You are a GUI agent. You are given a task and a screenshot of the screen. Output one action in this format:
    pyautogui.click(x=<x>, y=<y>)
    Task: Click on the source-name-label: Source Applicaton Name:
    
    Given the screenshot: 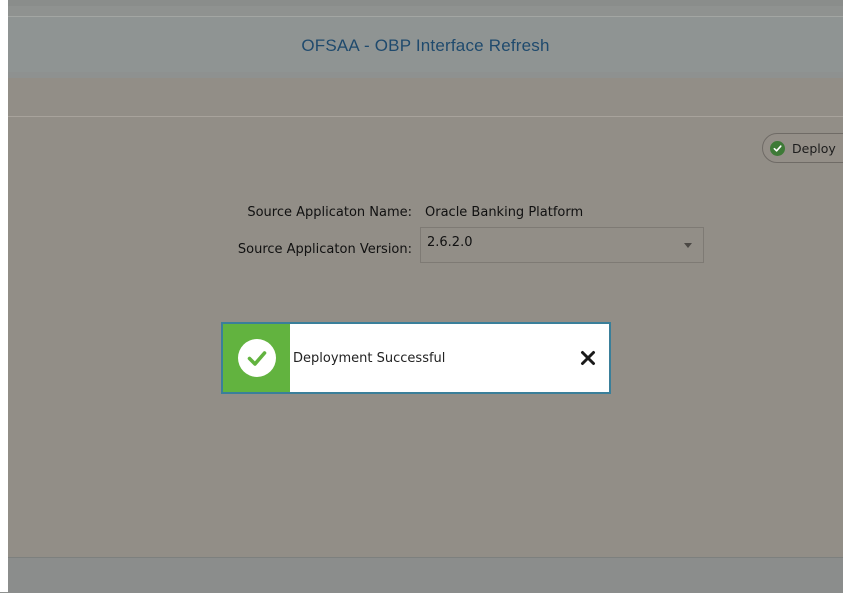 What is the action you would take?
    pyautogui.click(x=329, y=212)
    